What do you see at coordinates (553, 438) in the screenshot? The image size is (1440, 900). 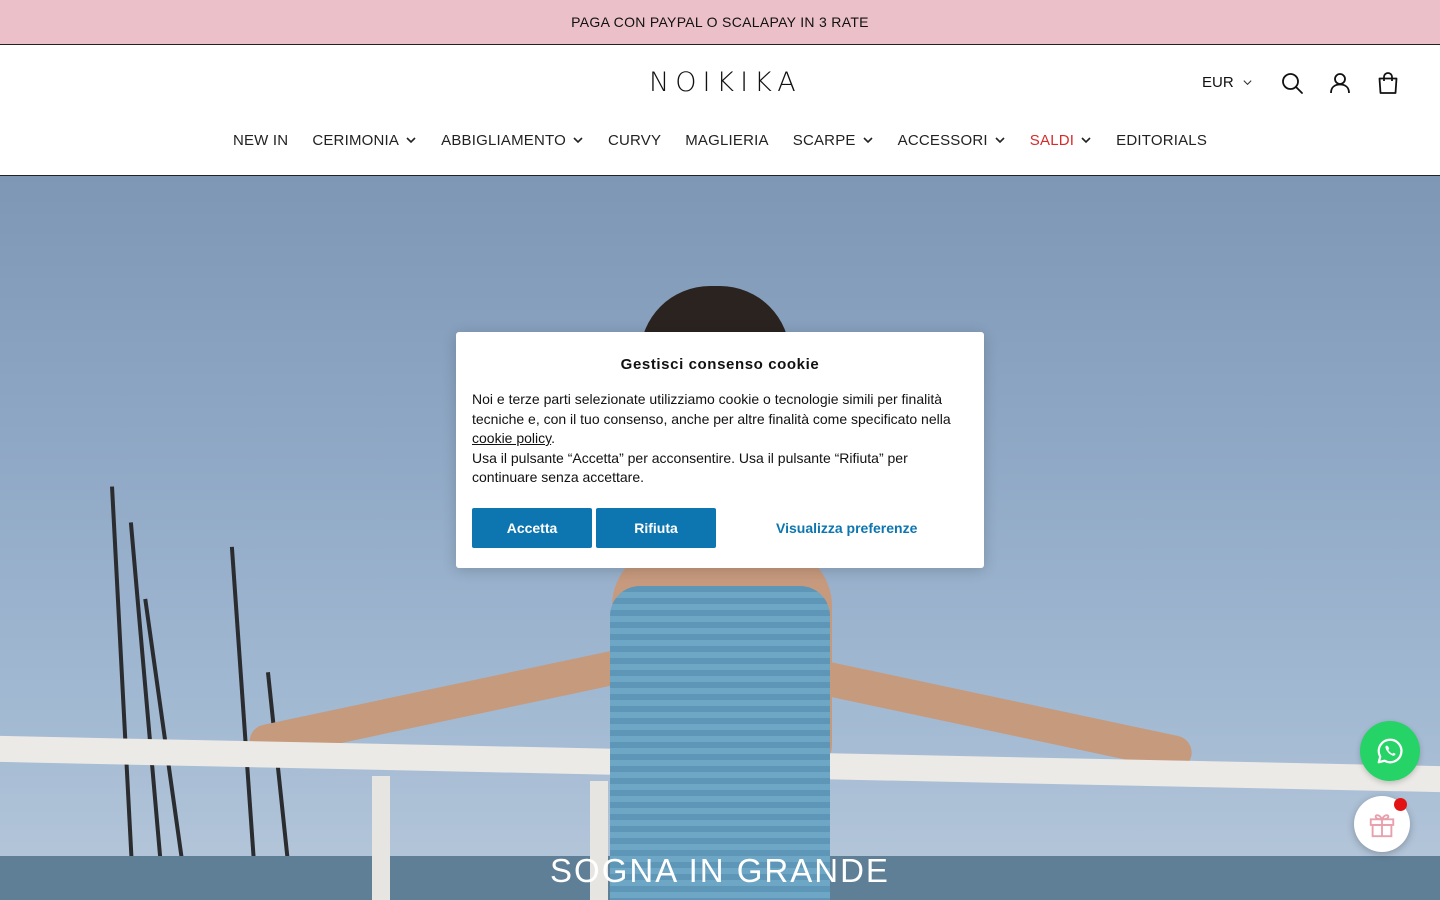 I see `cookie-text-end: .` at bounding box center [553, 438].